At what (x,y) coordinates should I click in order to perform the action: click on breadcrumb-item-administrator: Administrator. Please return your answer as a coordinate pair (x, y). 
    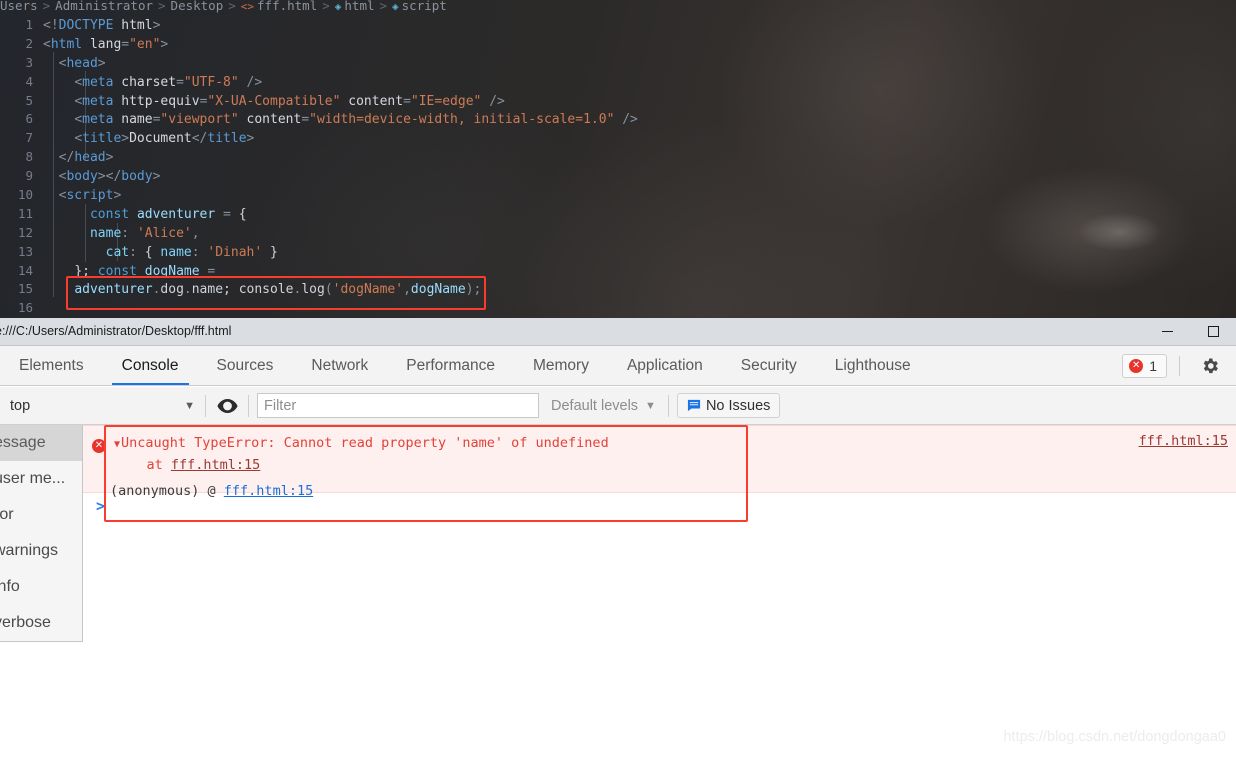
    Looking at the image, I should click on (104, 6).